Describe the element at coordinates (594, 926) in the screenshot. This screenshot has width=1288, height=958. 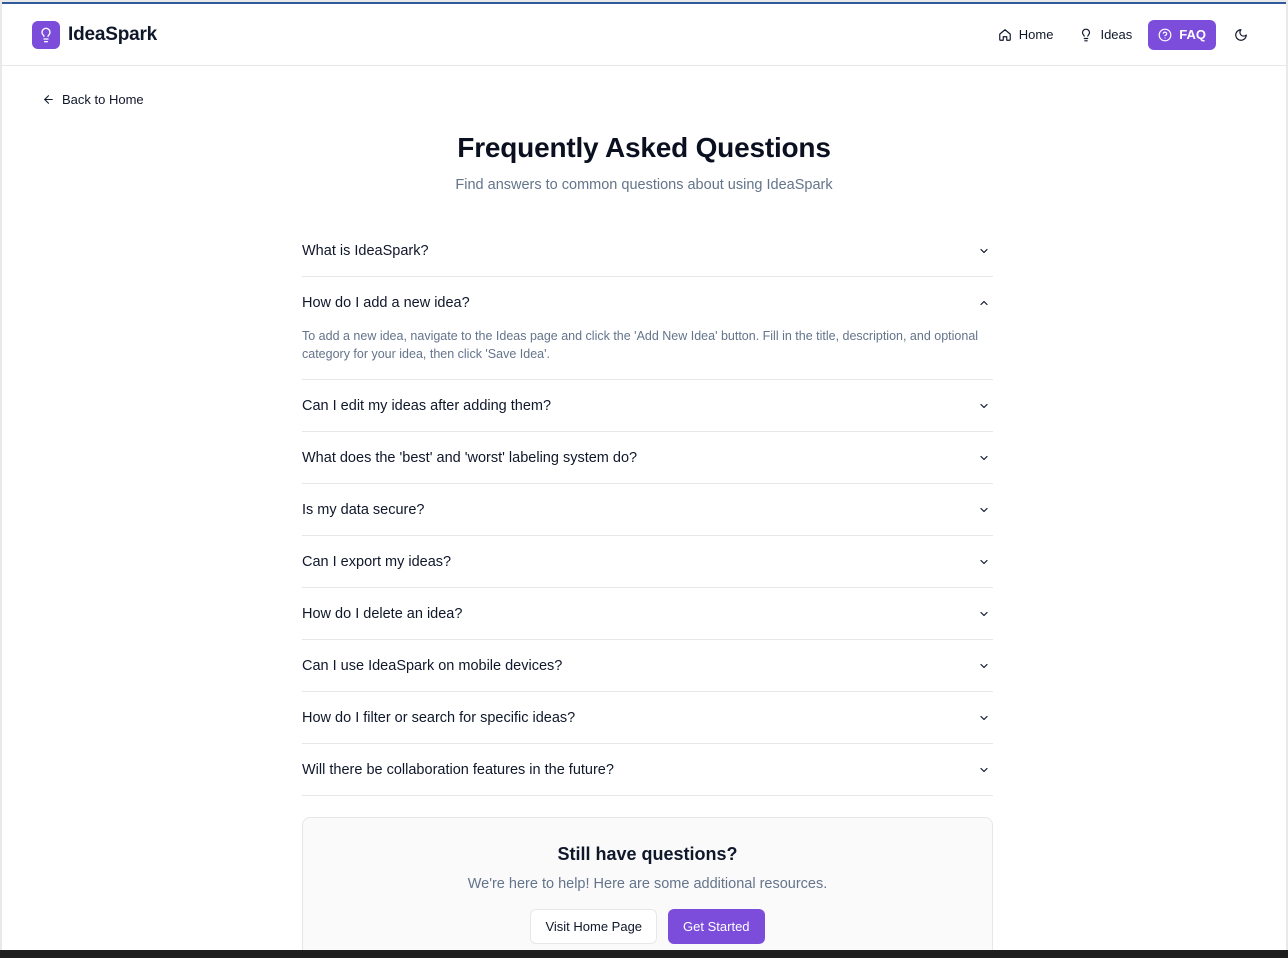
I see `visit-home-page-button: Visit Home Page` at that location.